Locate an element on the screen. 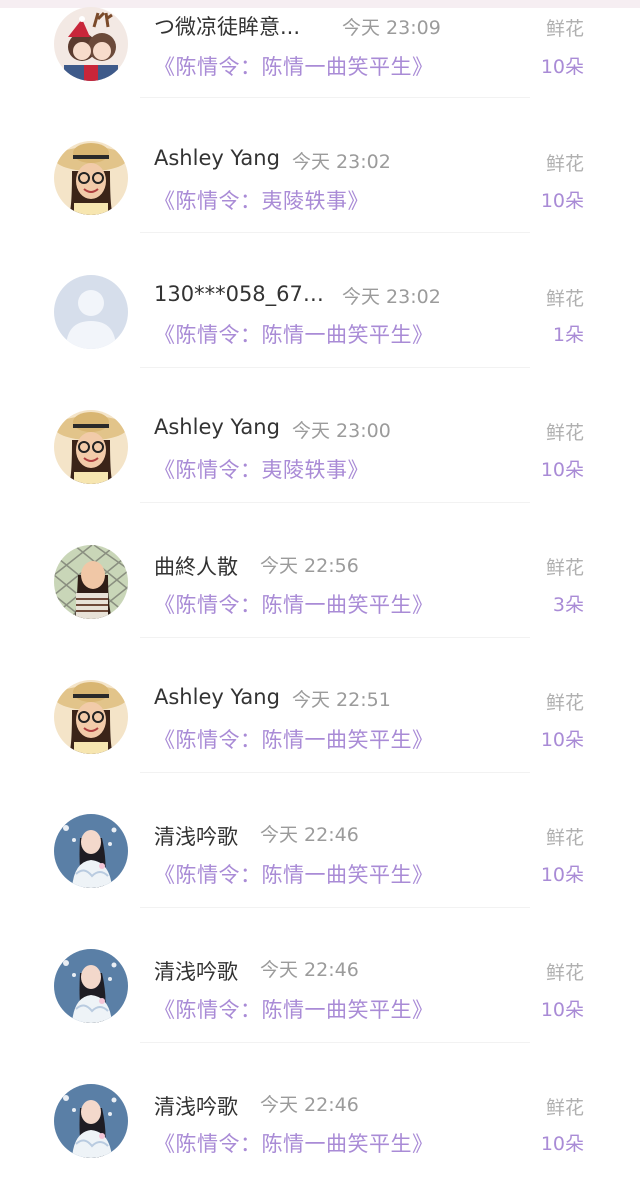  flower-count: 3朵 is located at coordinates (568, 605).